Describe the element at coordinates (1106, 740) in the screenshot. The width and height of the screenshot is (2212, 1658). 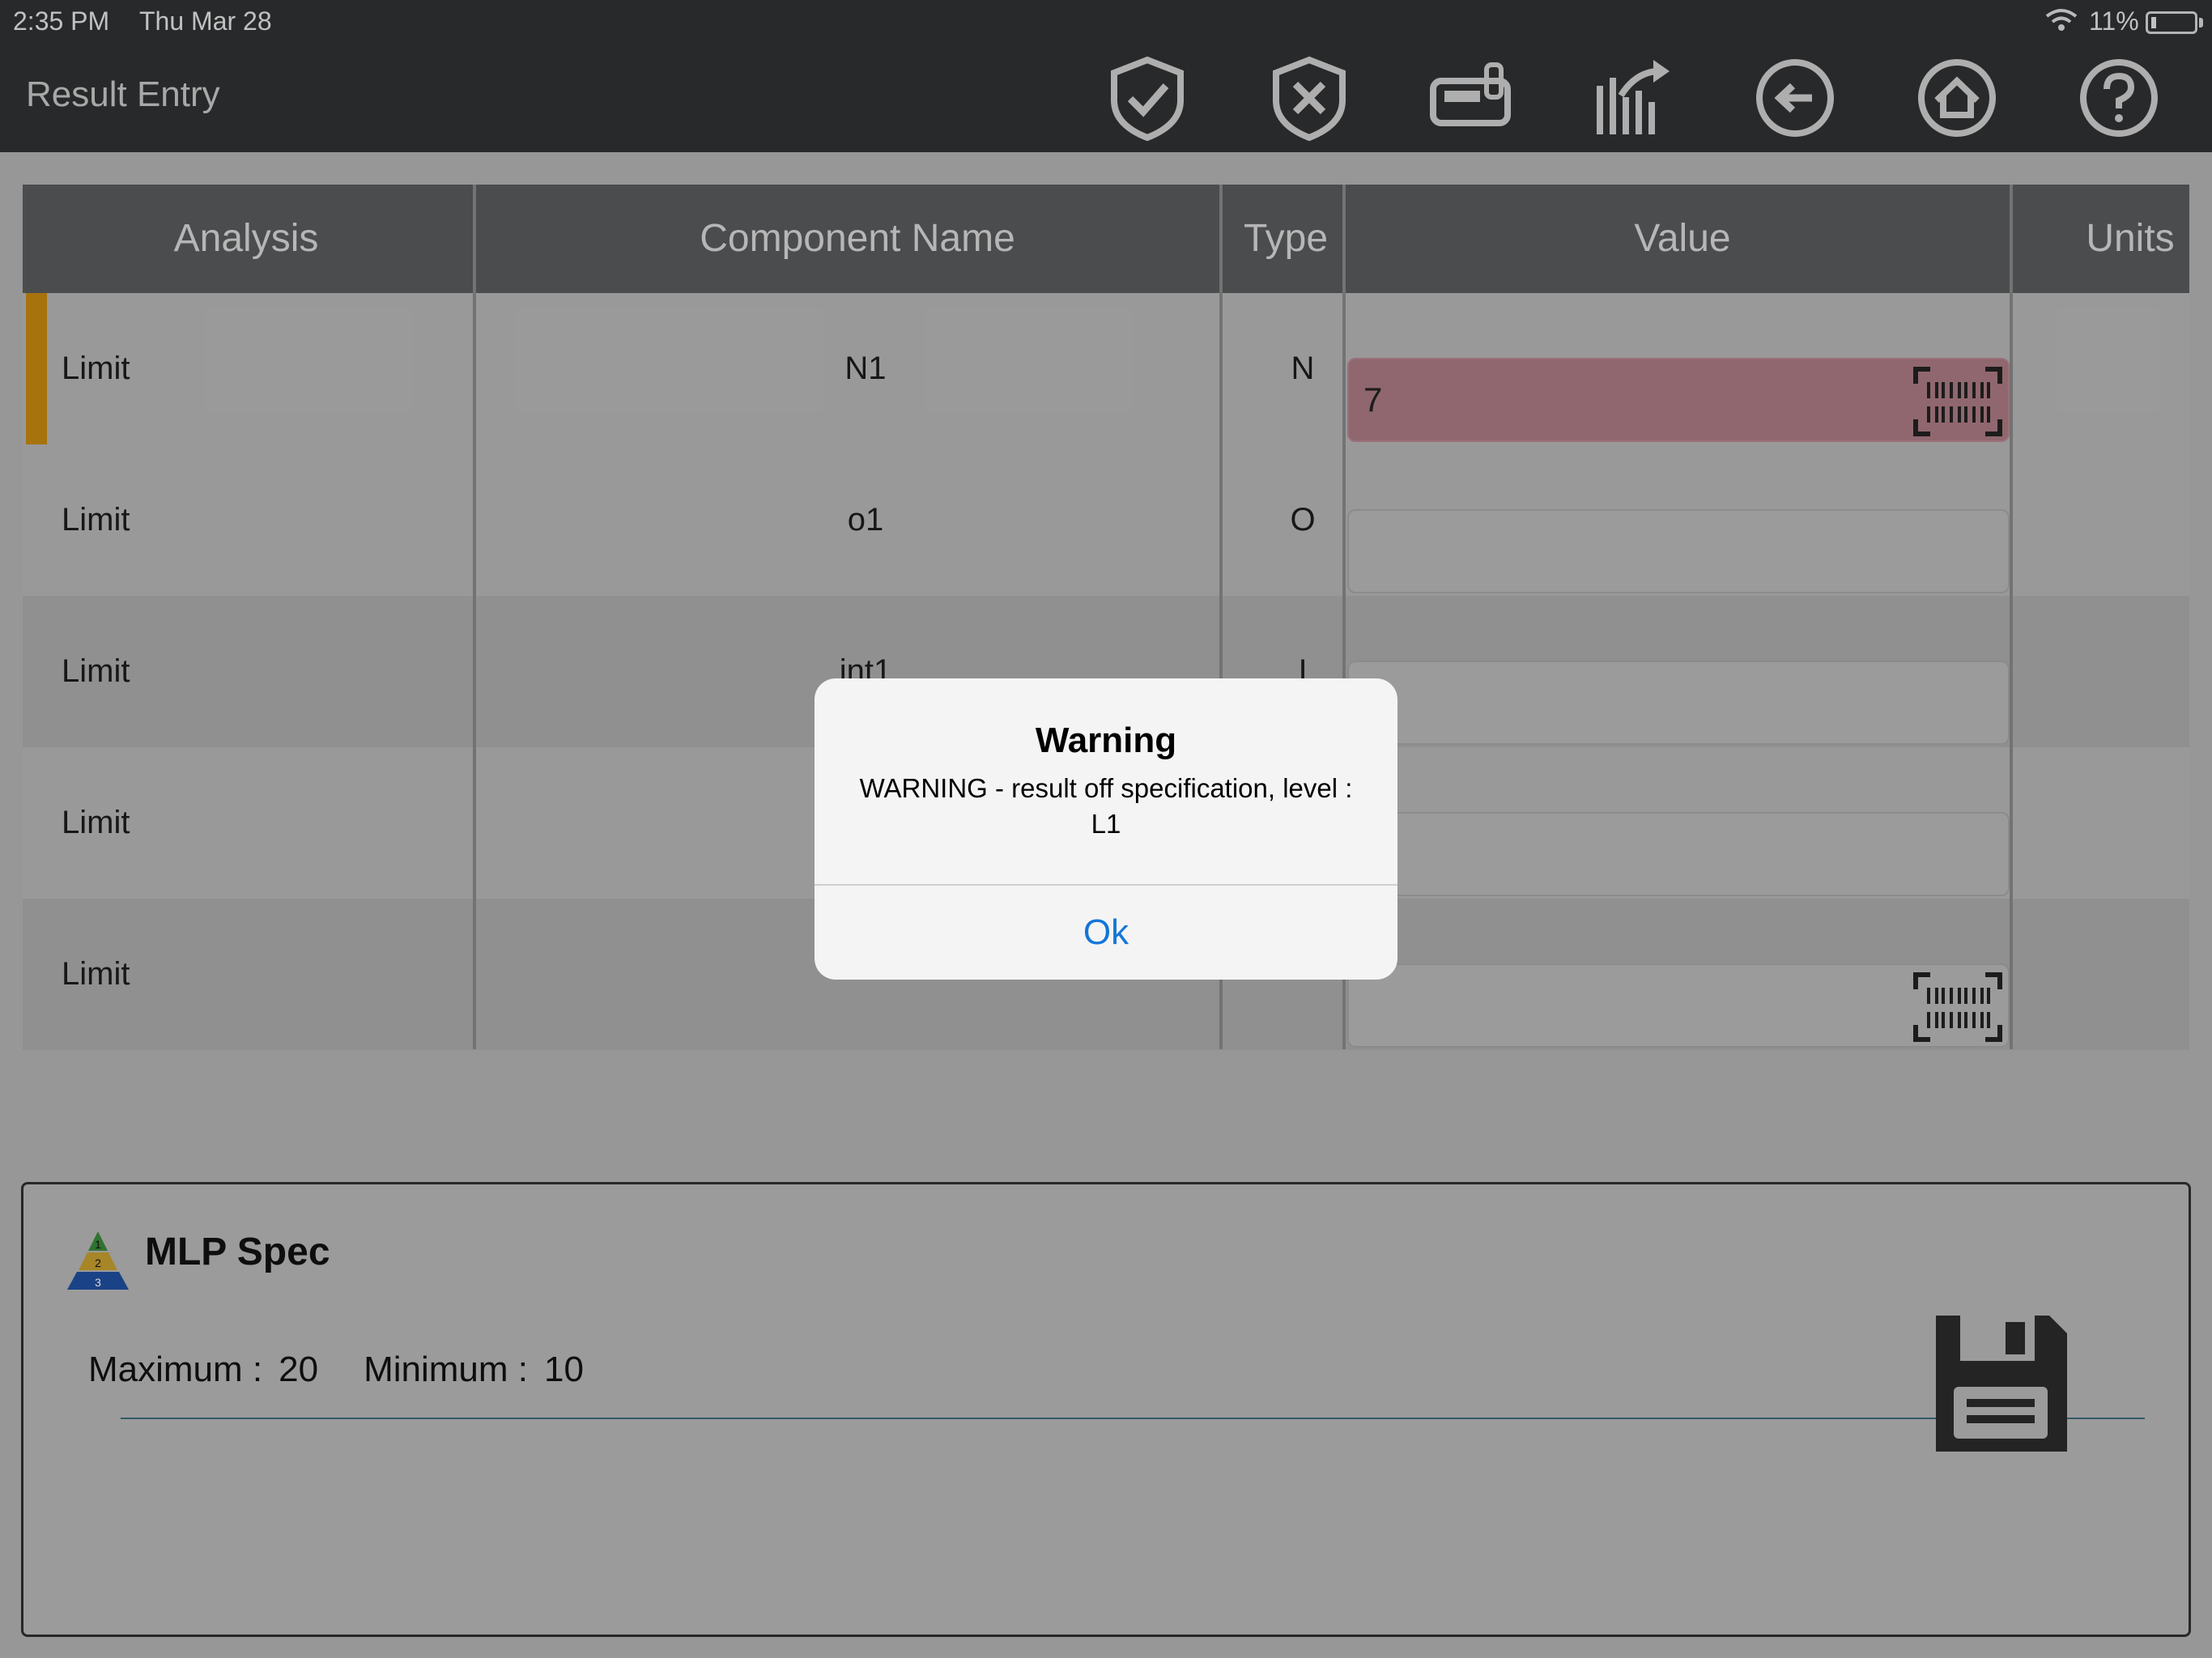
I see `dialog-title: Warning` at that location.